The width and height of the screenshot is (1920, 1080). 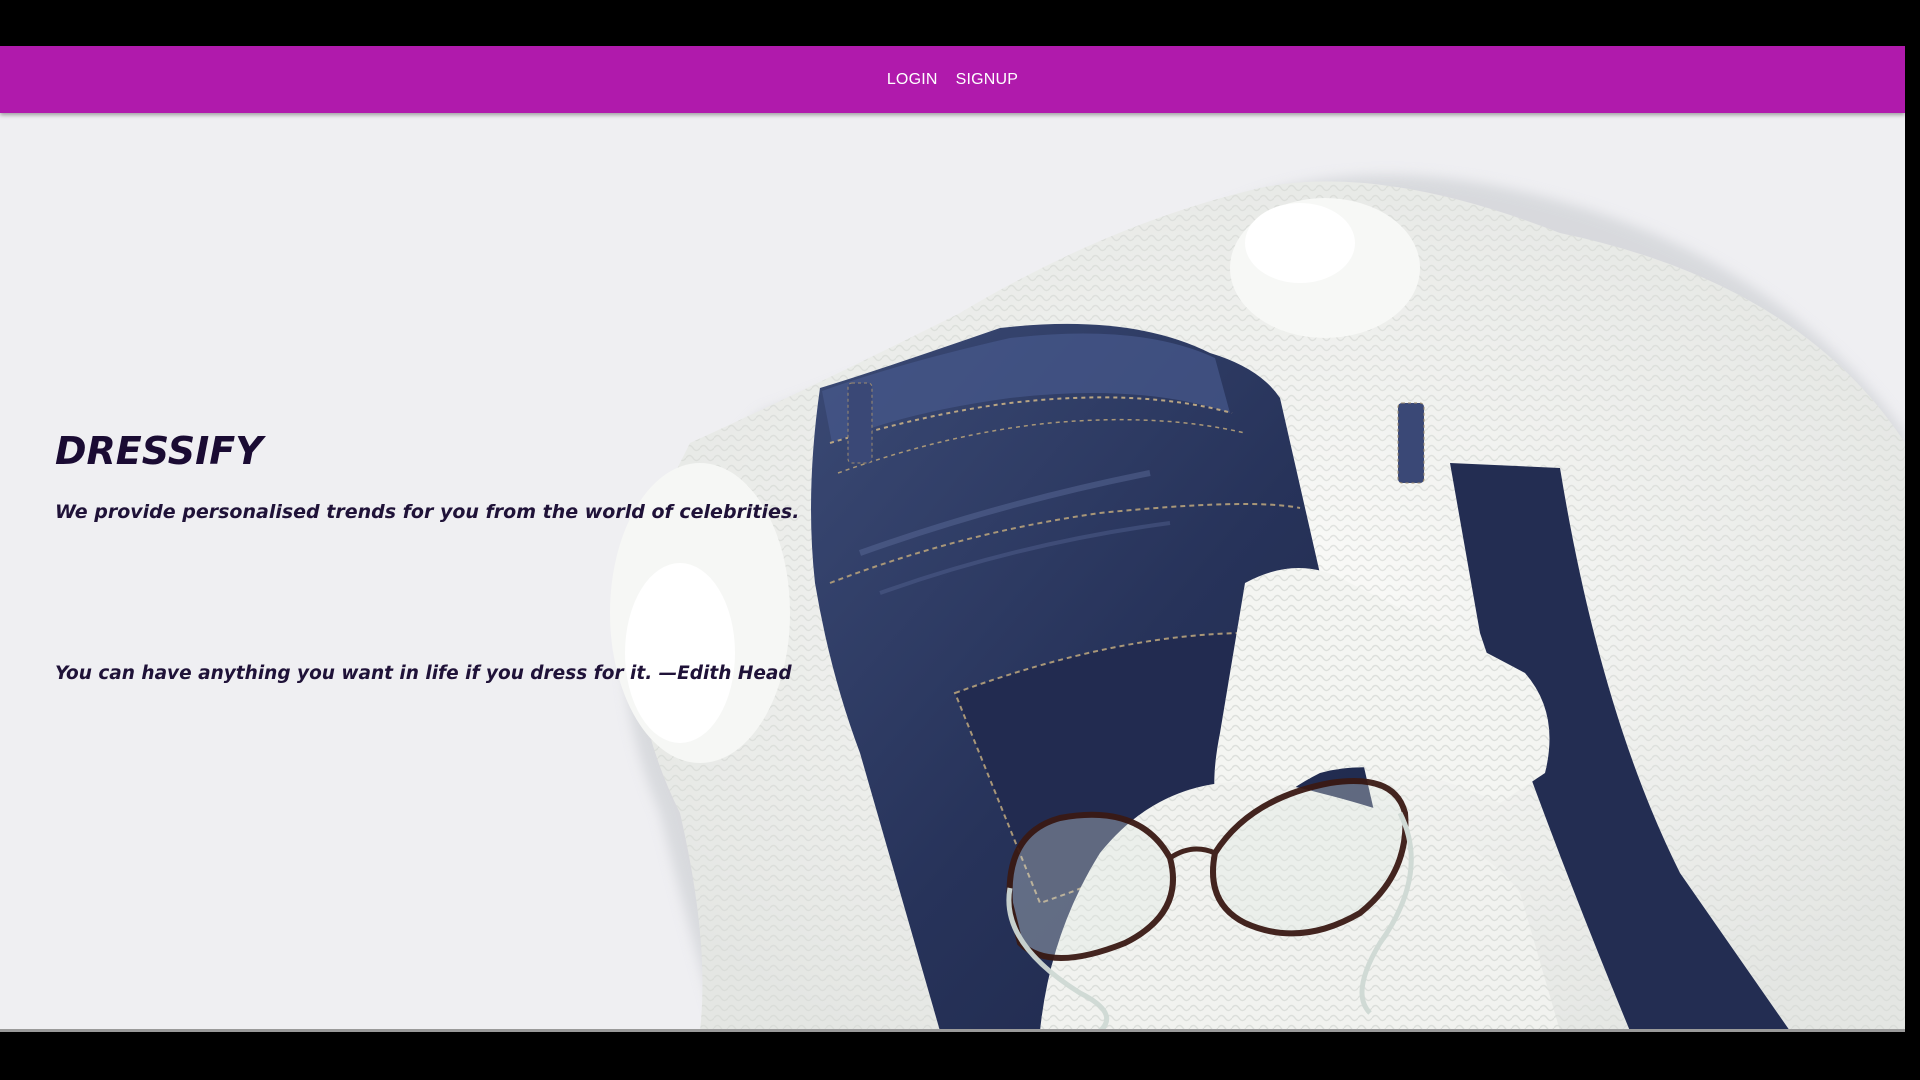 What do you see at coordinates (1912, 538) in the screenshot?
I see `right-black-edge` at bounding box center [1912, 538].